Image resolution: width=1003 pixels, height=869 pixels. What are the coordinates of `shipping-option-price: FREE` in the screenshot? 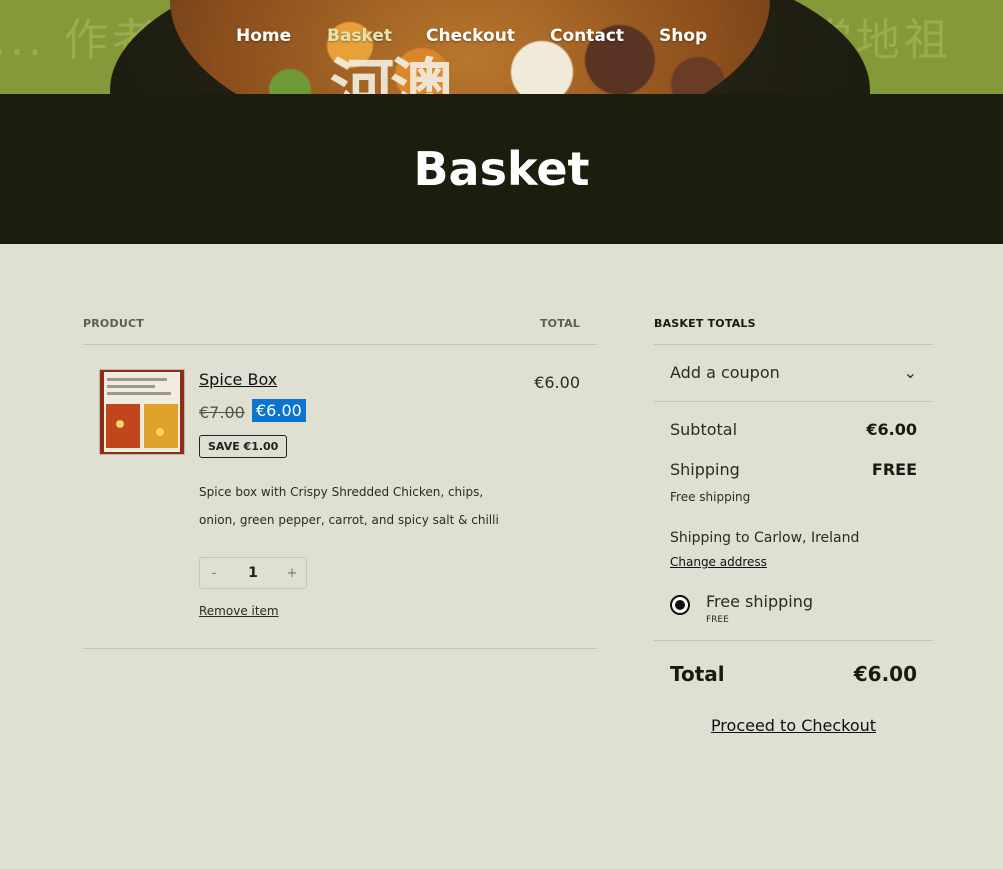 It's located at (717, 620).